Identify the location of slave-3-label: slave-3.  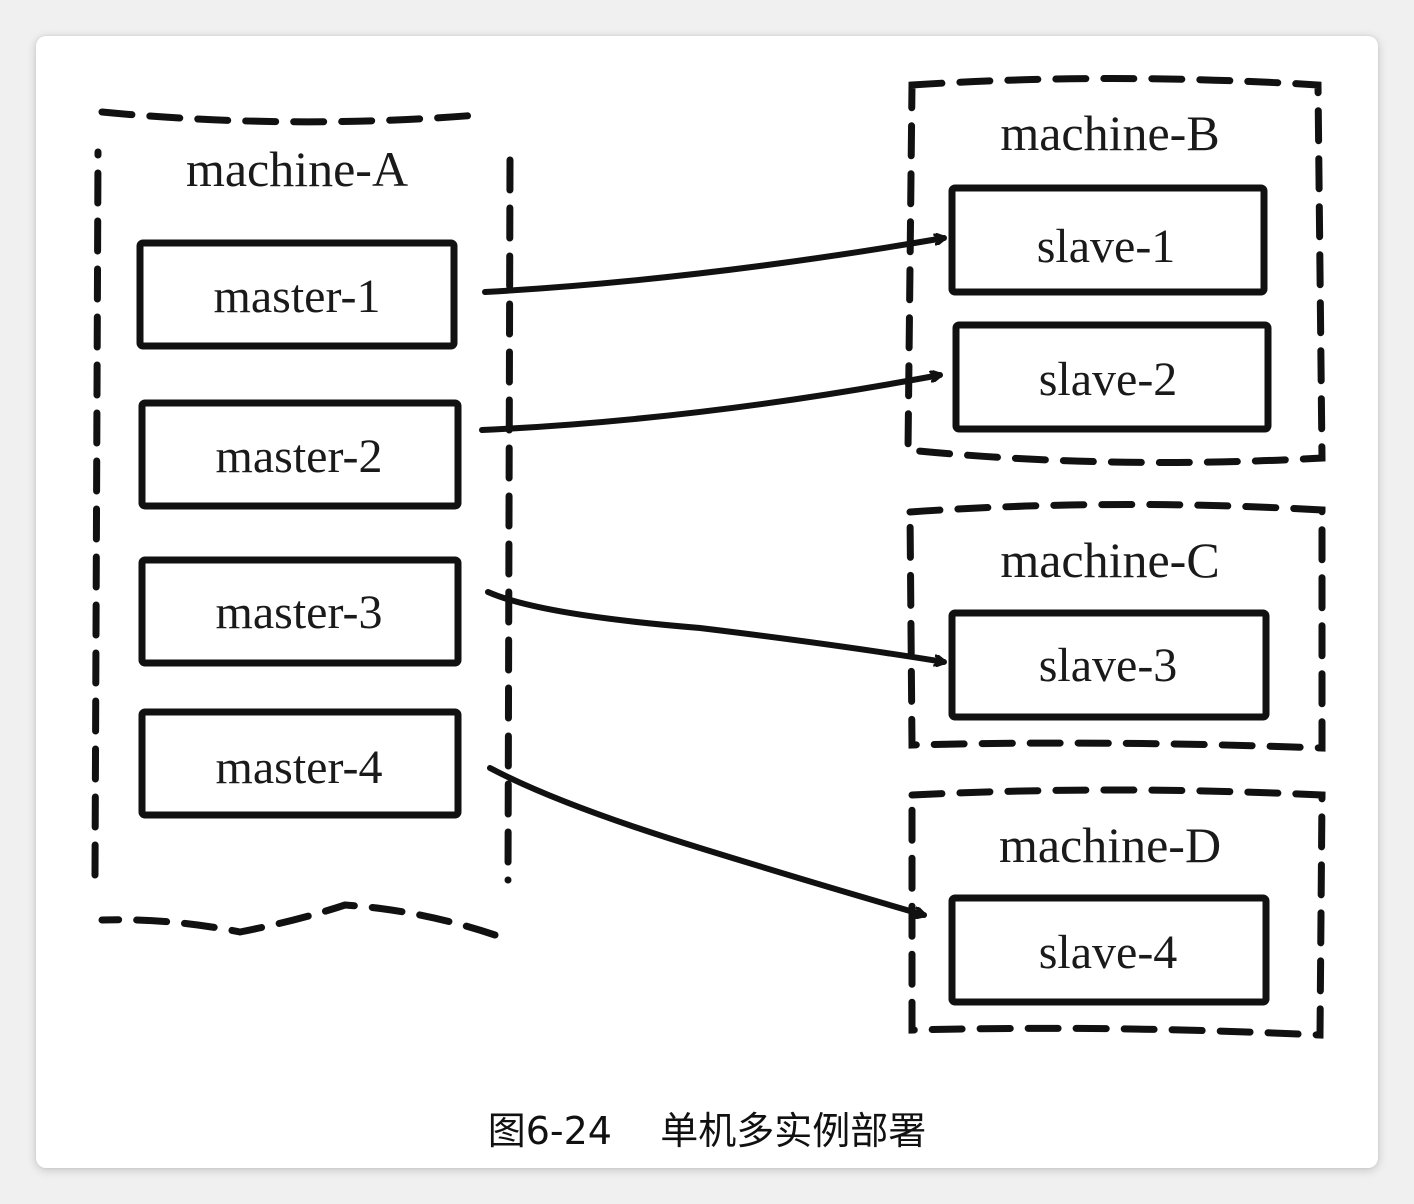
(1108, 665).